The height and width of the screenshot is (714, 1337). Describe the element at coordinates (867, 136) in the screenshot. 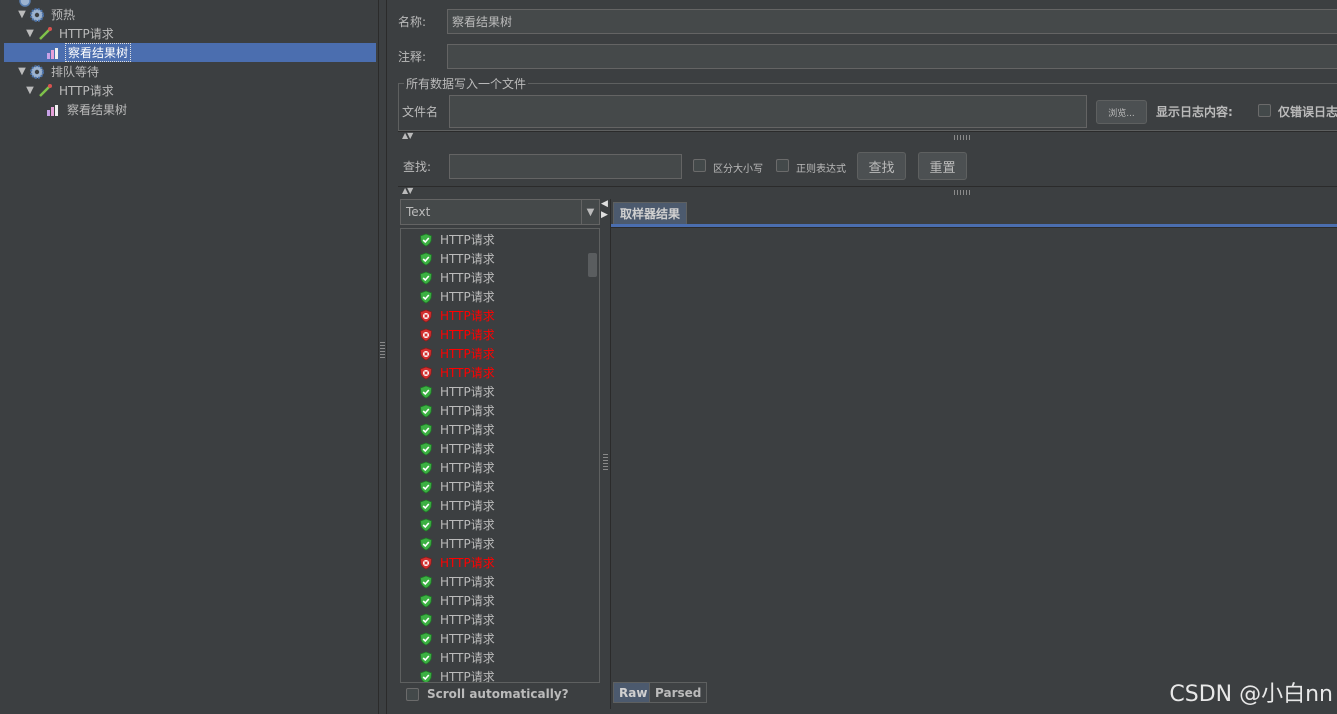

I see `divider` at that location.